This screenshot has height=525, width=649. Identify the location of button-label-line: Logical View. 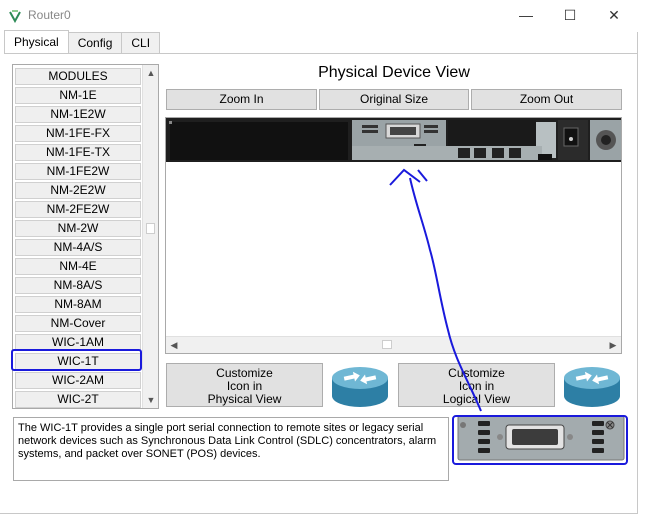
(476, 399).